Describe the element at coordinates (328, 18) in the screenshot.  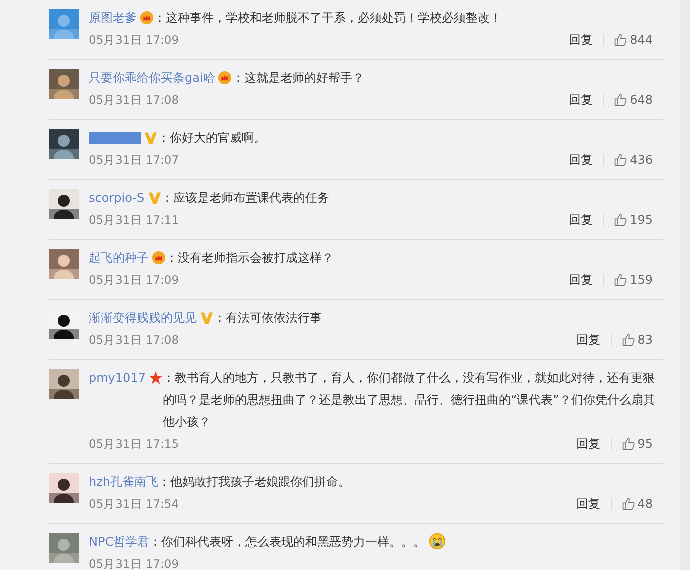
I see `comment-text: ：这种事件，学校和老师脱不了干系，必须处罚！学校必须整改！` at that location.